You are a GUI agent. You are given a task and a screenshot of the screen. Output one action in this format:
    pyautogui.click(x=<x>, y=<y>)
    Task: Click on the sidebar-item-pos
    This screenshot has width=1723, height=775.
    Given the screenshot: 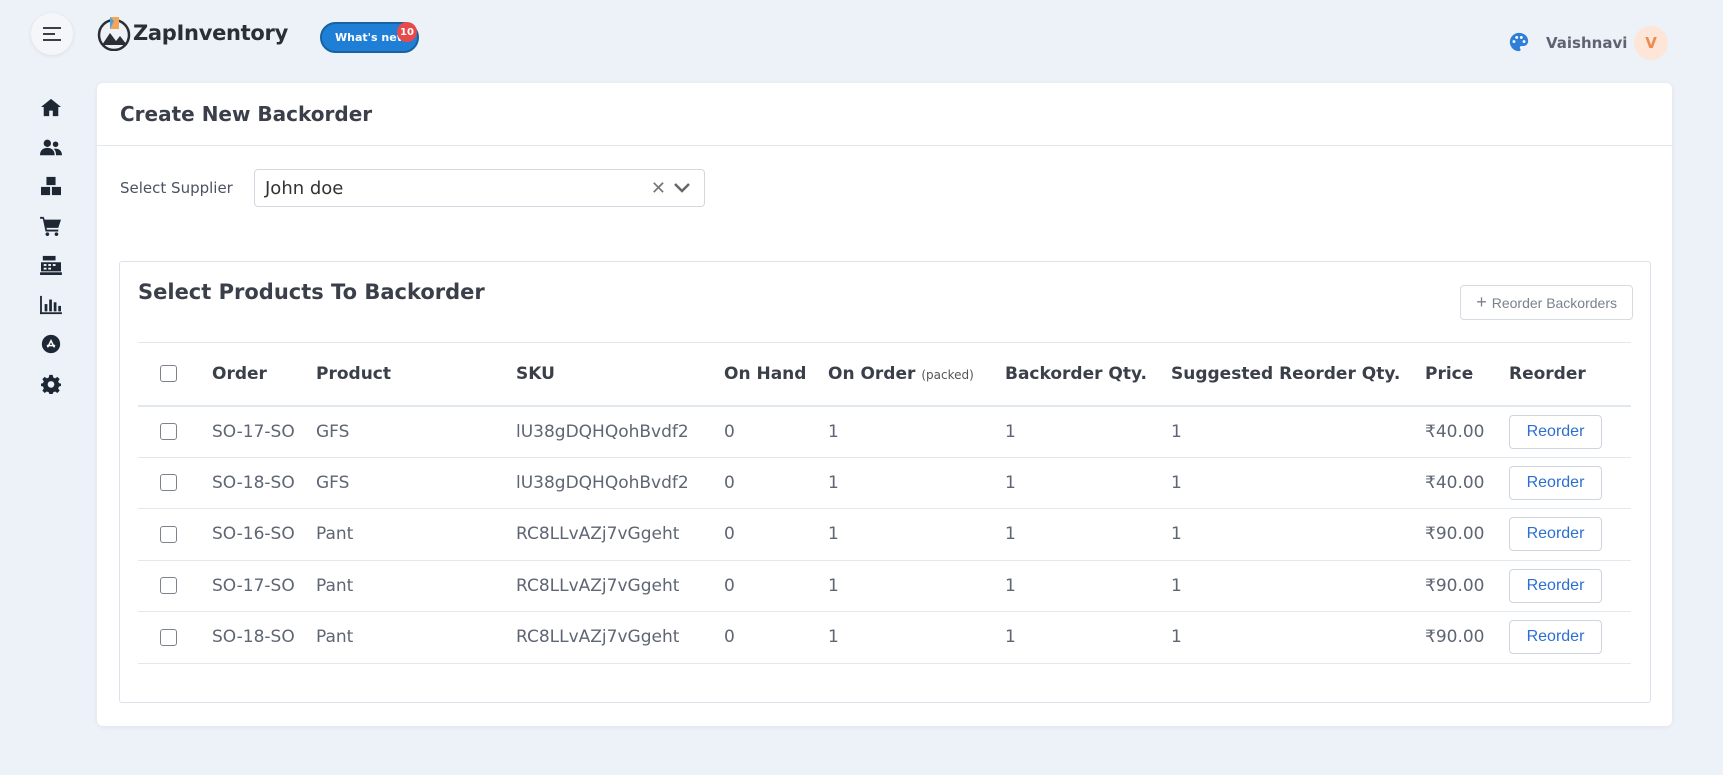 What is the action you would take?
    pyautogui.click(x=51, y=265)
    